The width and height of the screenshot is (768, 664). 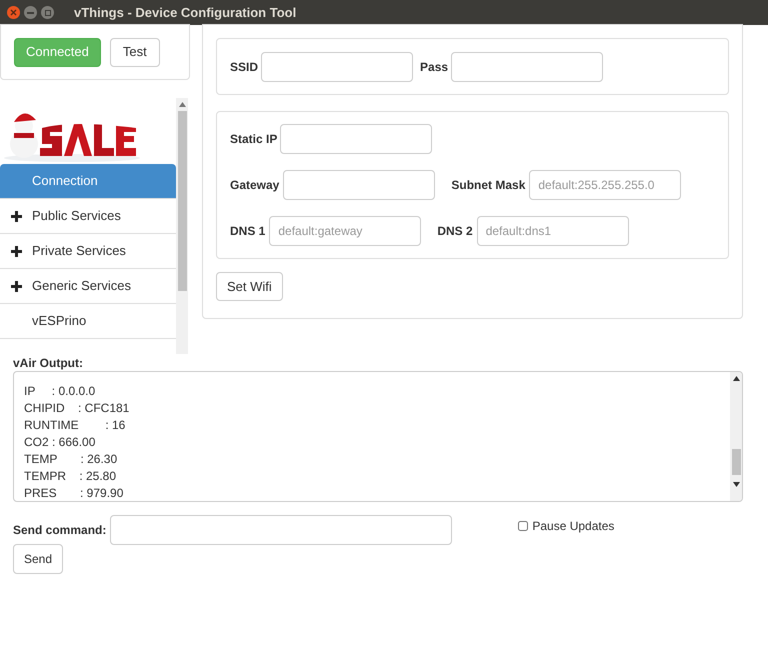 What do you see at coordinates (71, 459) in the screenshot?
I see `output-line: TEMP : 26.30` at bounding box center [71, 459].